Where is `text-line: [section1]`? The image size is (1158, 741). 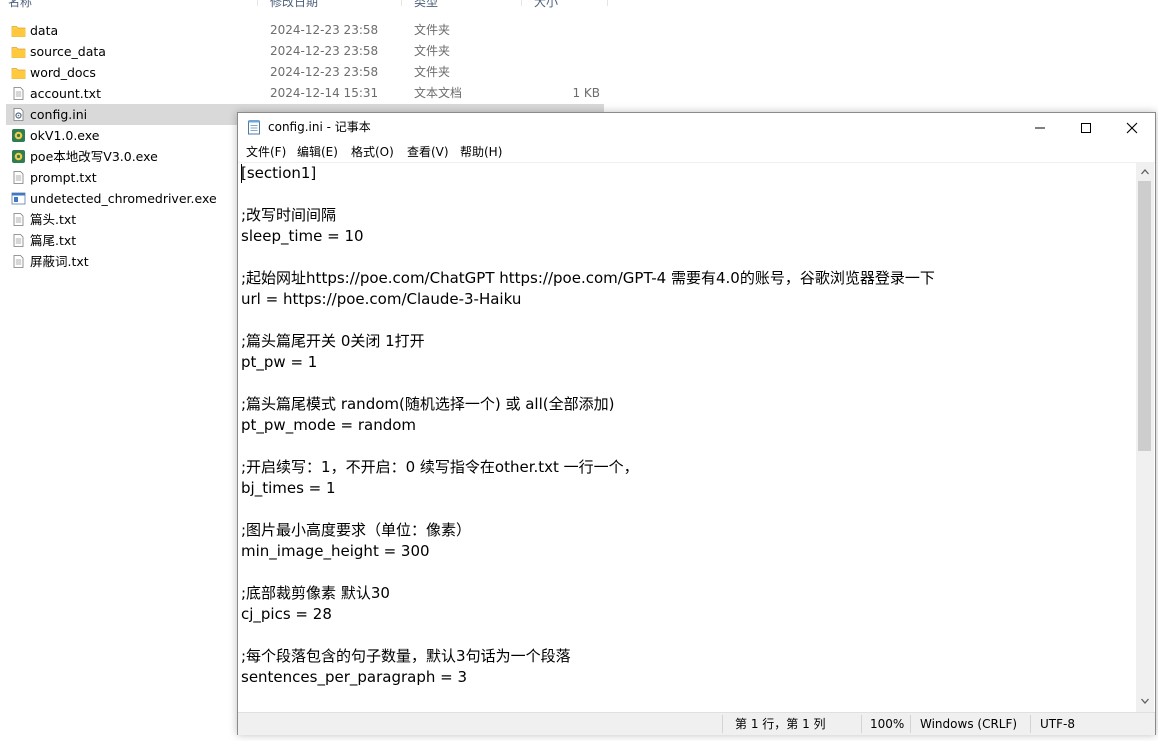 text-line: [section1] is located at coordinates (279, 173).